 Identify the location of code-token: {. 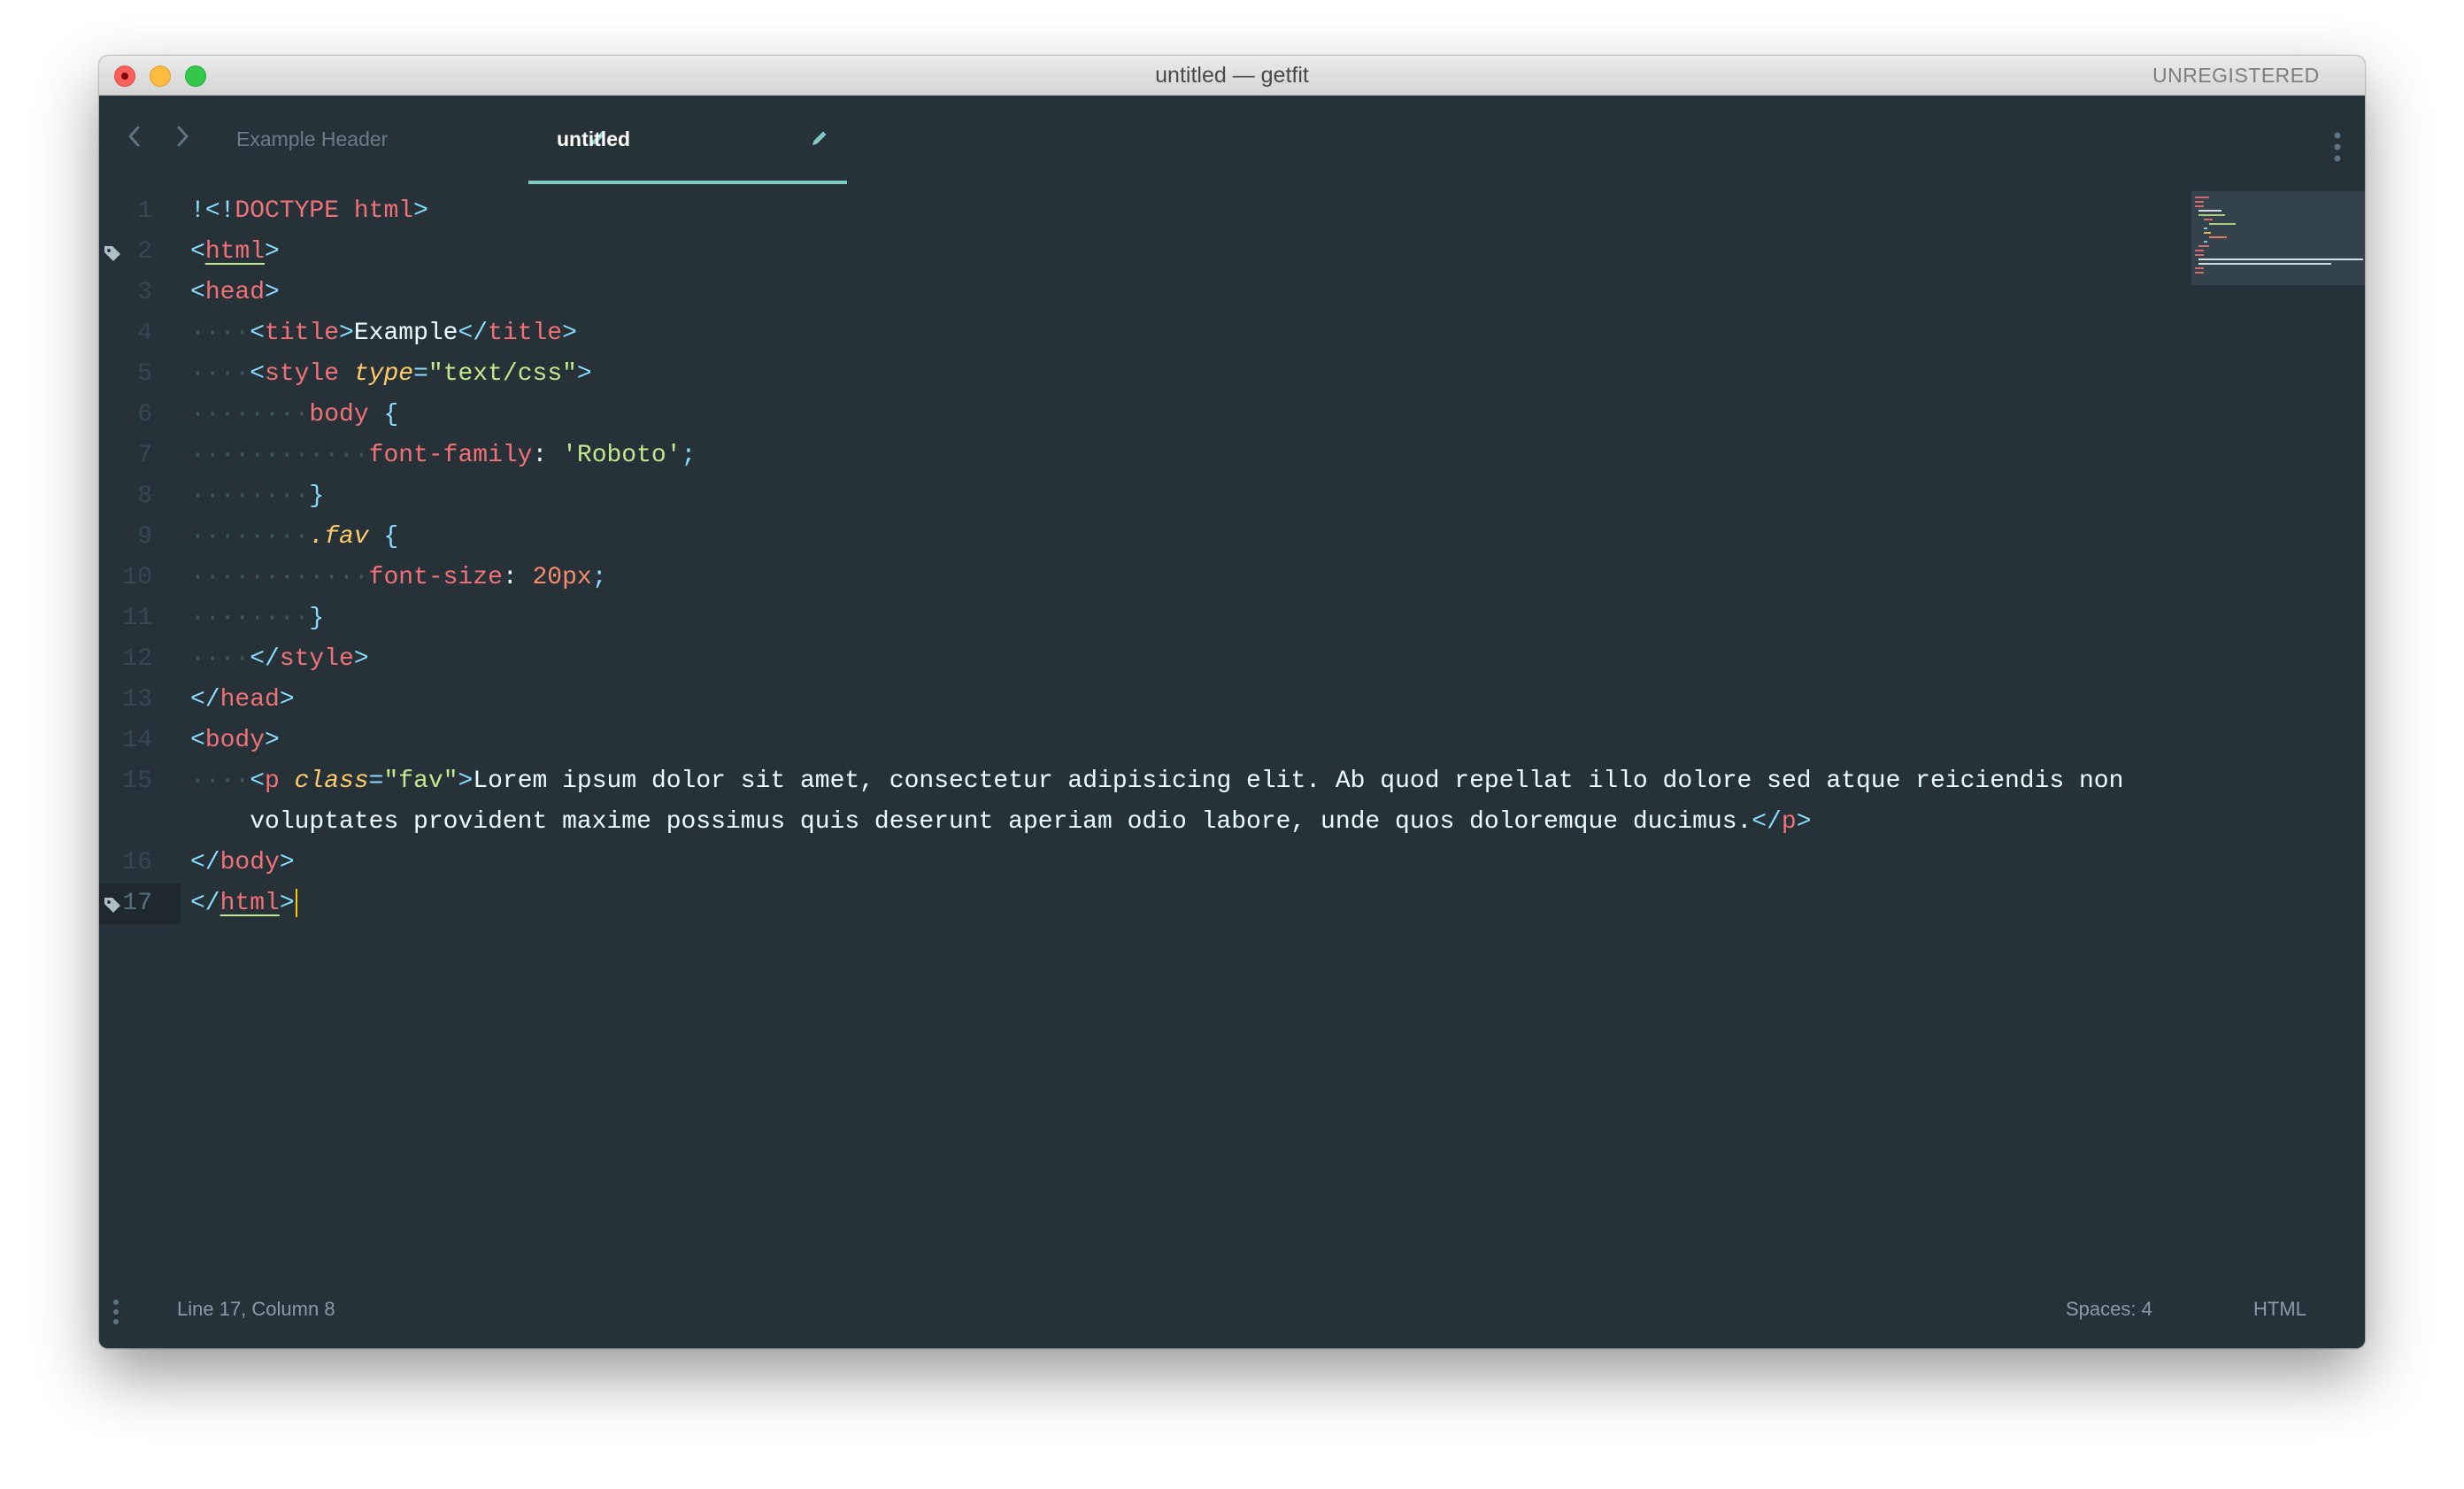
(391, 414).